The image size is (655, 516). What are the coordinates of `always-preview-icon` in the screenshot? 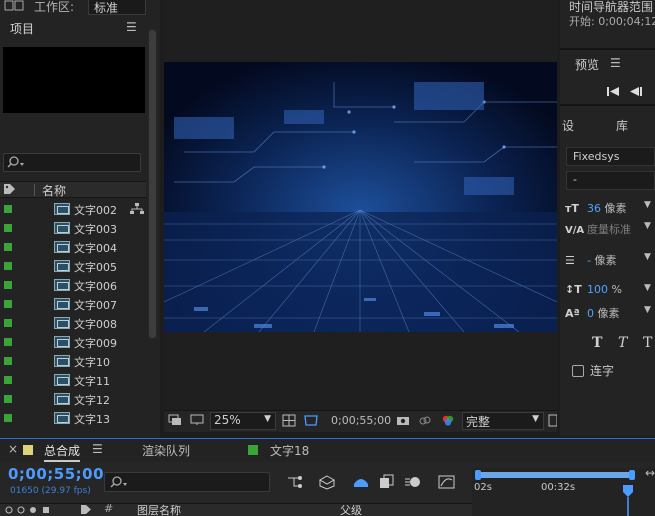 It's located at (175, 420).